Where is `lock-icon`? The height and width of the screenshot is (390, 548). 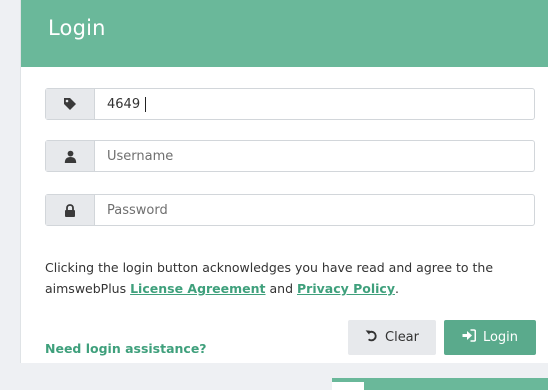 lock-icon is located at coordinates (70, 210).